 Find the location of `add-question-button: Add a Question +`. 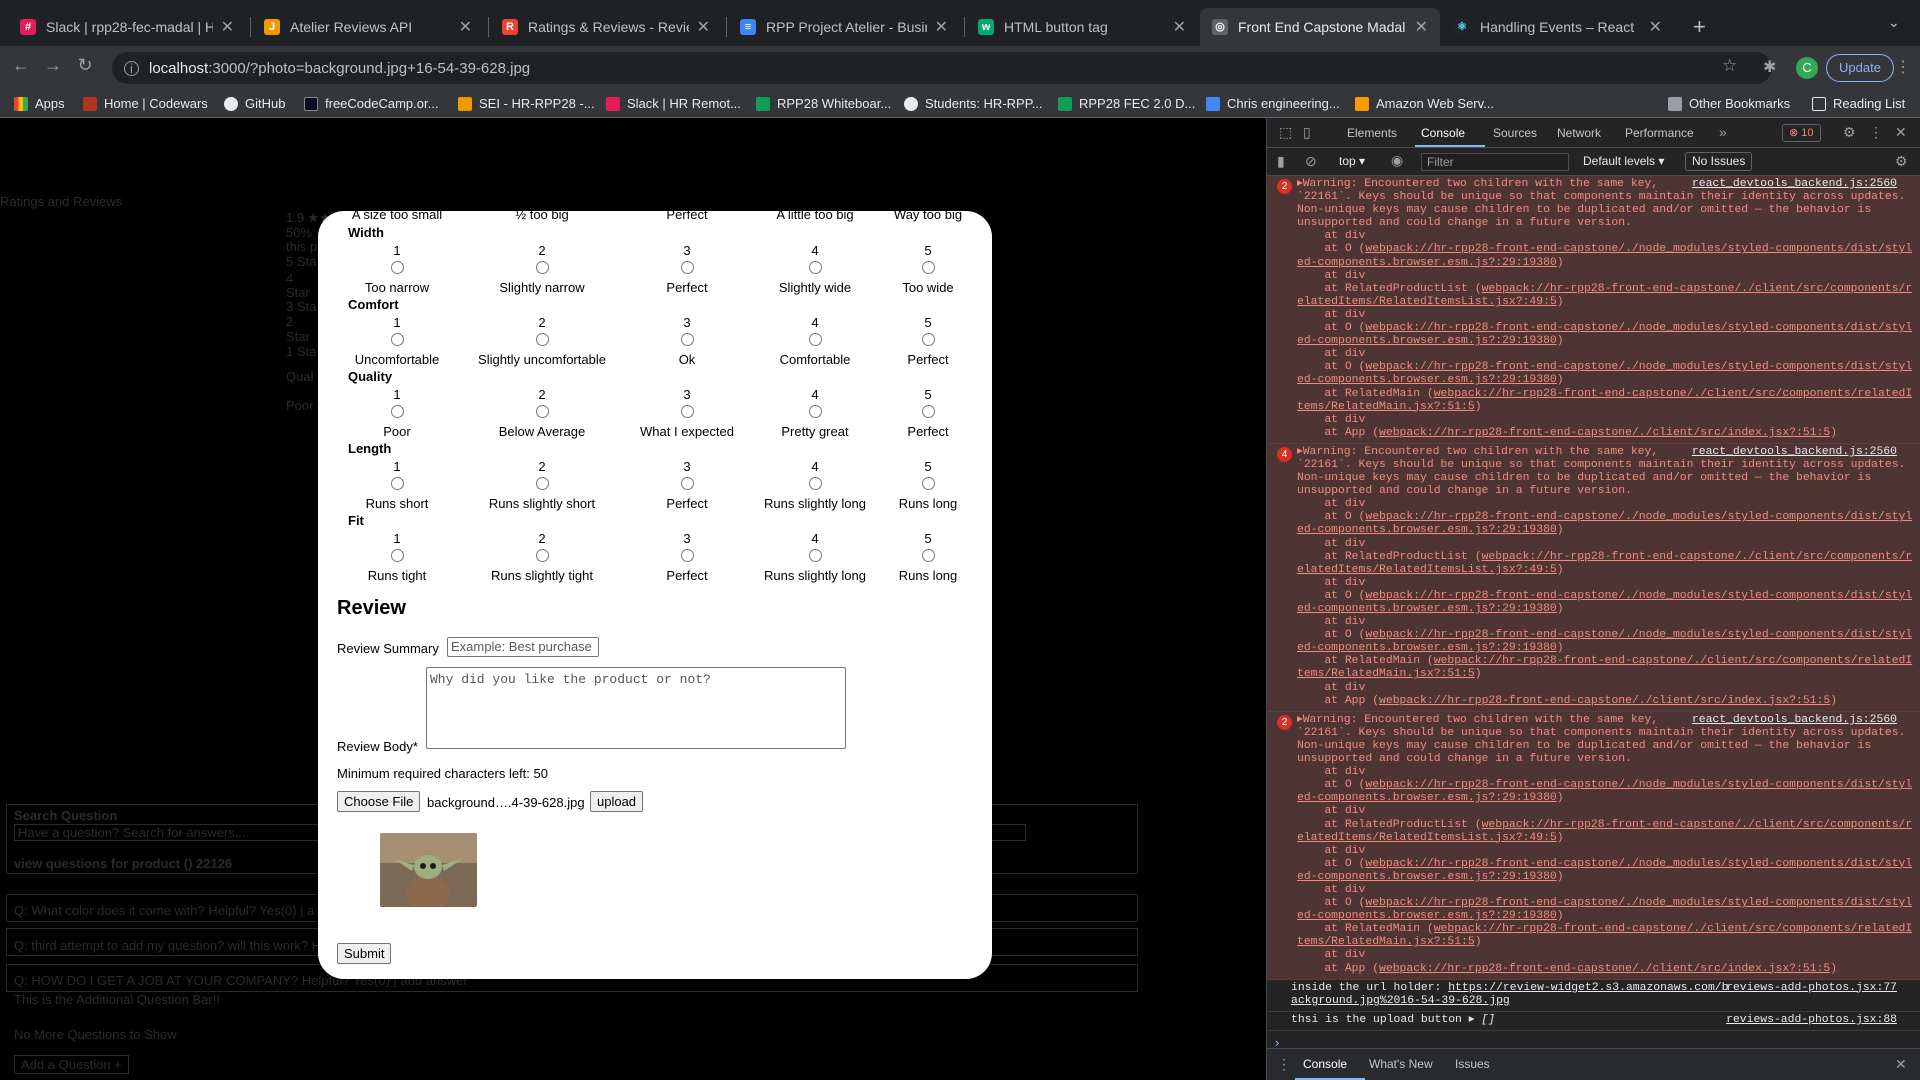

add-question-button: Add a Question + is located at coordinates (71, 1064).